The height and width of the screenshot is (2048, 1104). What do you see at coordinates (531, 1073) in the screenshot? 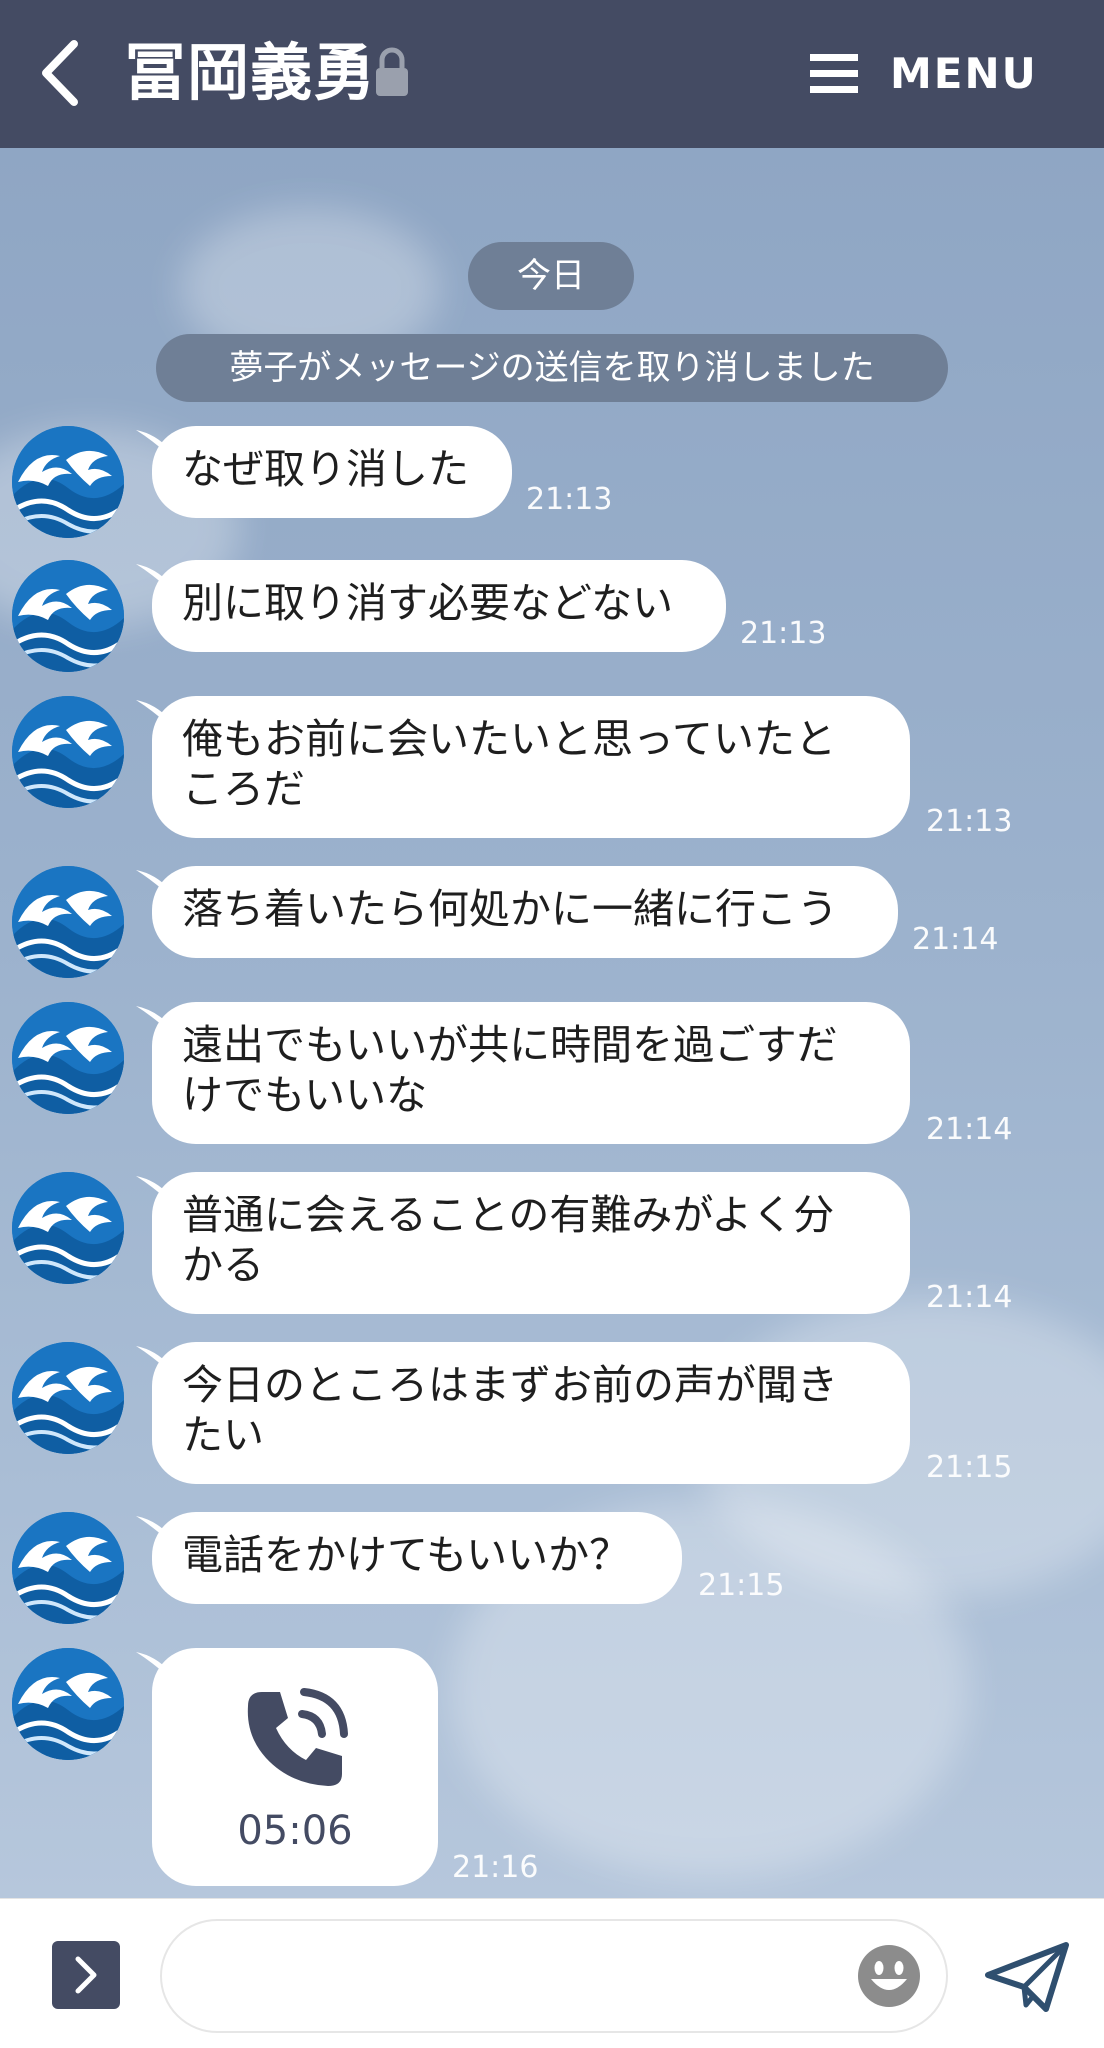
I see `message-bubble: 遠出でもいいが共に時間を過ごすだ けでもいいな` at bounding box center [531, 1073].